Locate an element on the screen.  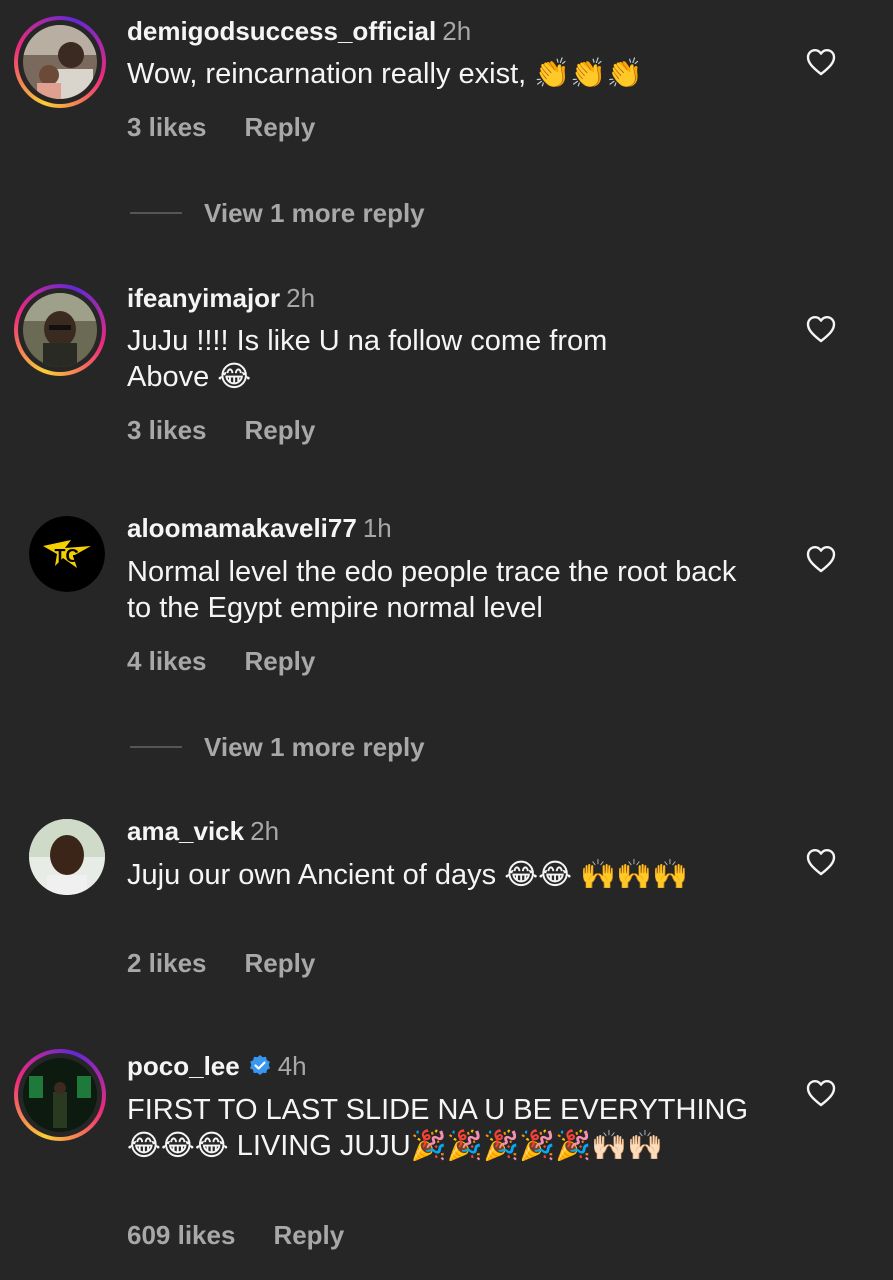
likes-count: 4 likes is located at coordinates (167, 661).